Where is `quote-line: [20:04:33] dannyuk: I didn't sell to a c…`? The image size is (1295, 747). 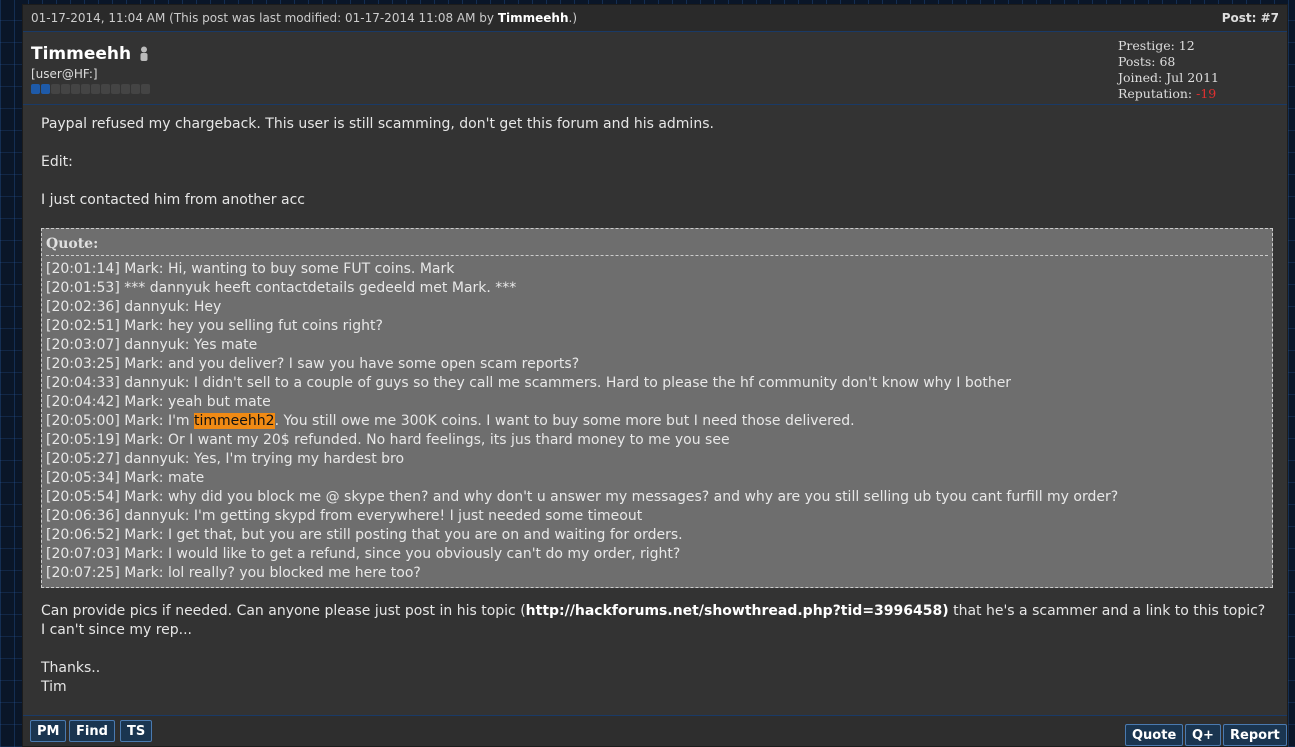 quote-line: [20:04:33] dannyuk: I didn't sell to a c… is located at coordinates (529, 383).